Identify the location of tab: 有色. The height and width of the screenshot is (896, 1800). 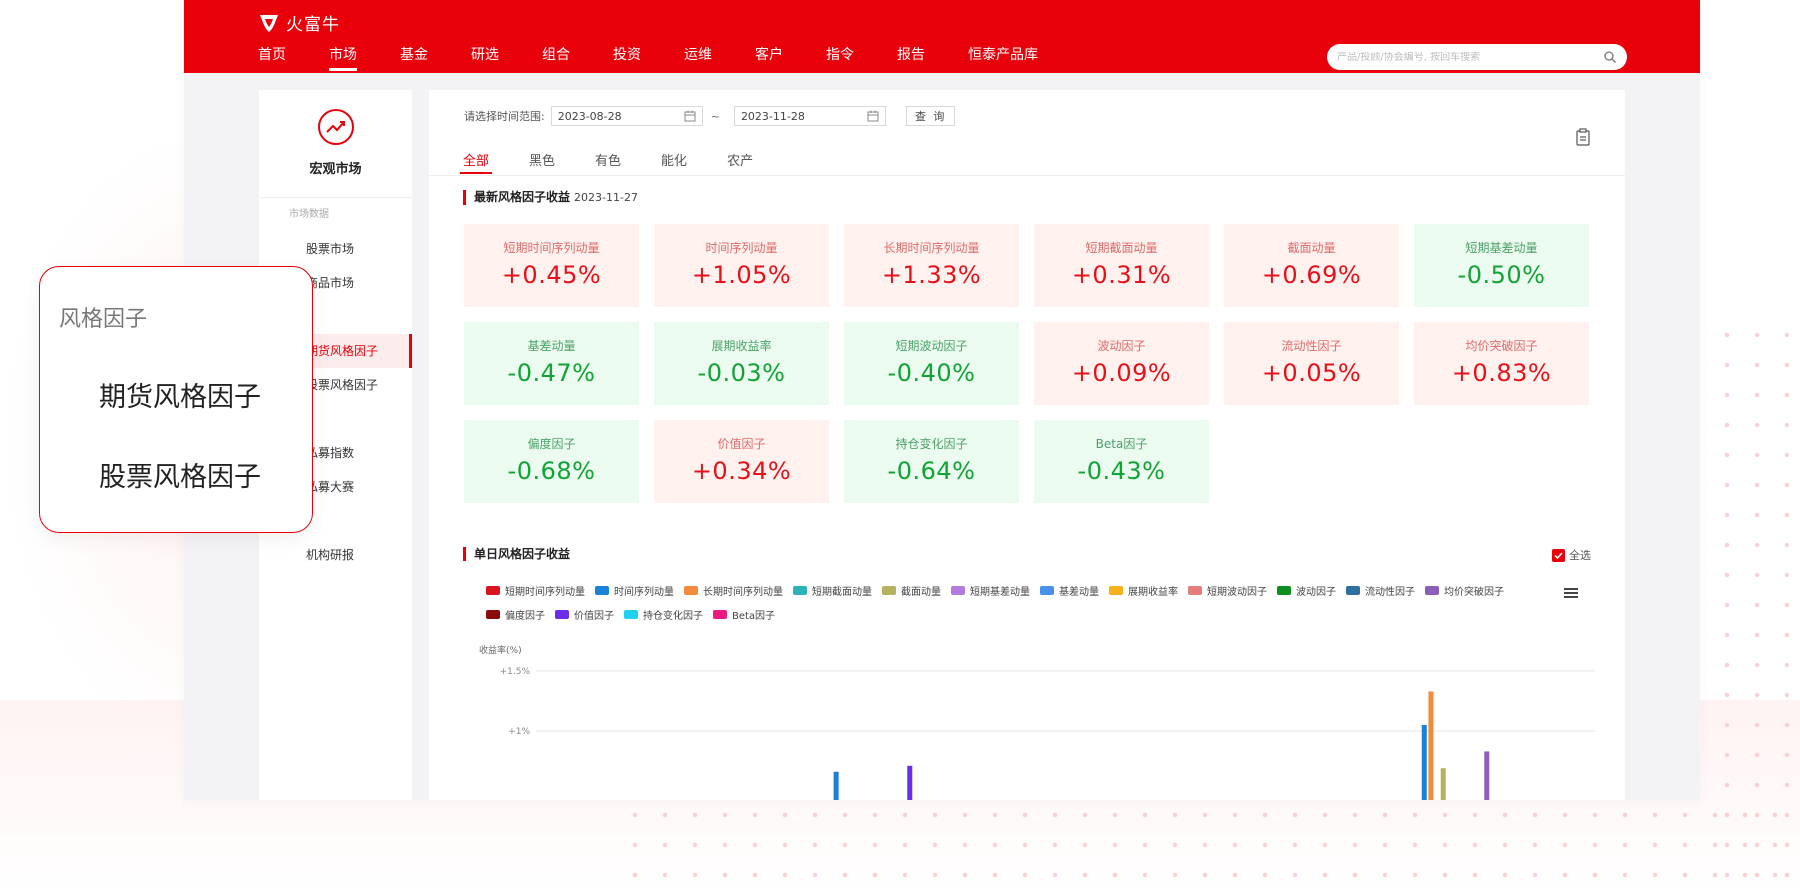
(608, 162).